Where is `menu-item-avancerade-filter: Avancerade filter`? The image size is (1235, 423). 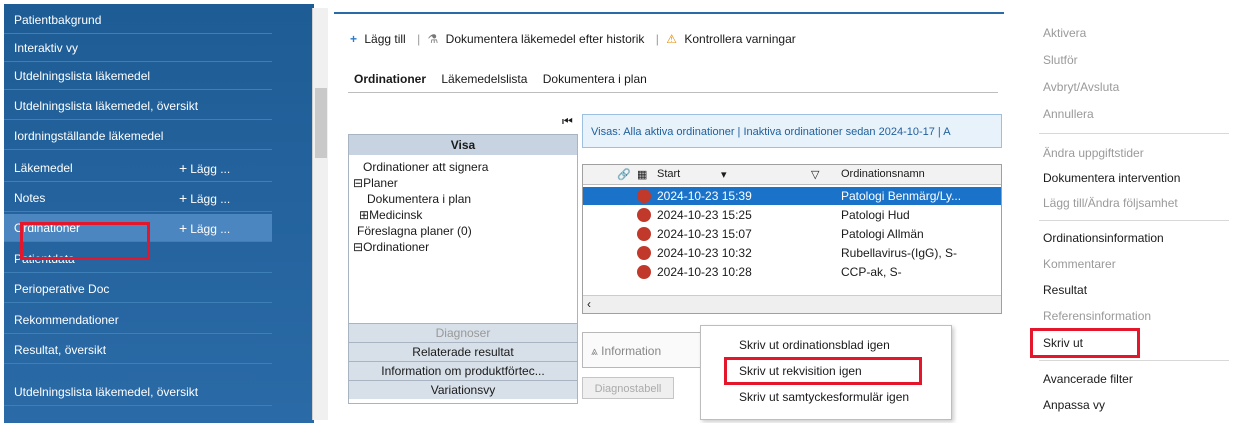
menu-item-avancerade-filter: Avancerade filter is located at coordinates (1088, 379).